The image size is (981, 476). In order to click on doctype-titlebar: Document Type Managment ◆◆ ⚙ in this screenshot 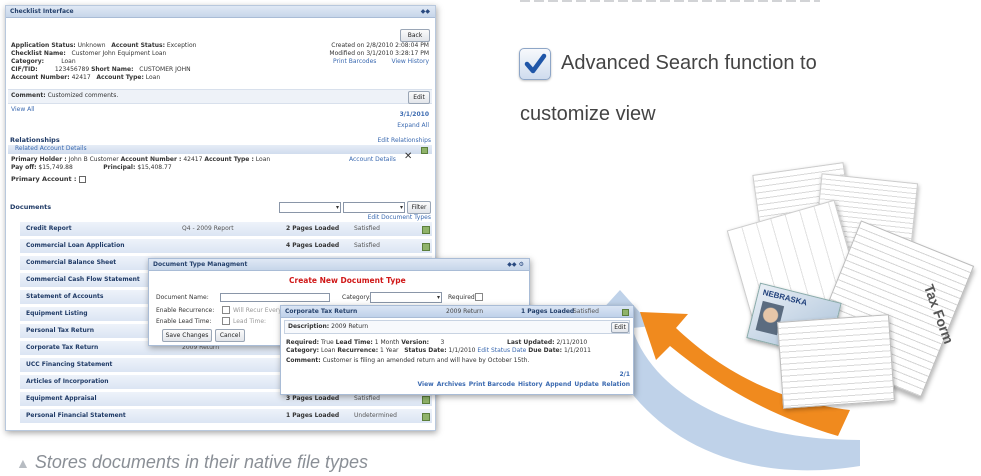, I will do `click(339, 265)`.